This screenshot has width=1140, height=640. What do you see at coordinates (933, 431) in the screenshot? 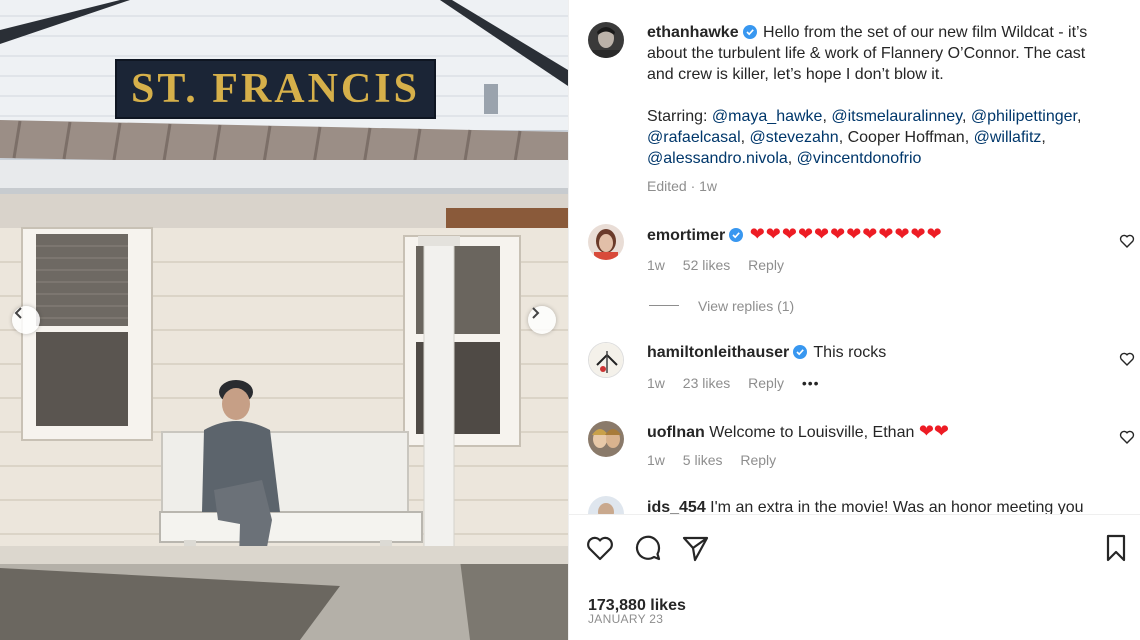
I see `comment-hearts: ❤❤` at bounding box center [933, 431].